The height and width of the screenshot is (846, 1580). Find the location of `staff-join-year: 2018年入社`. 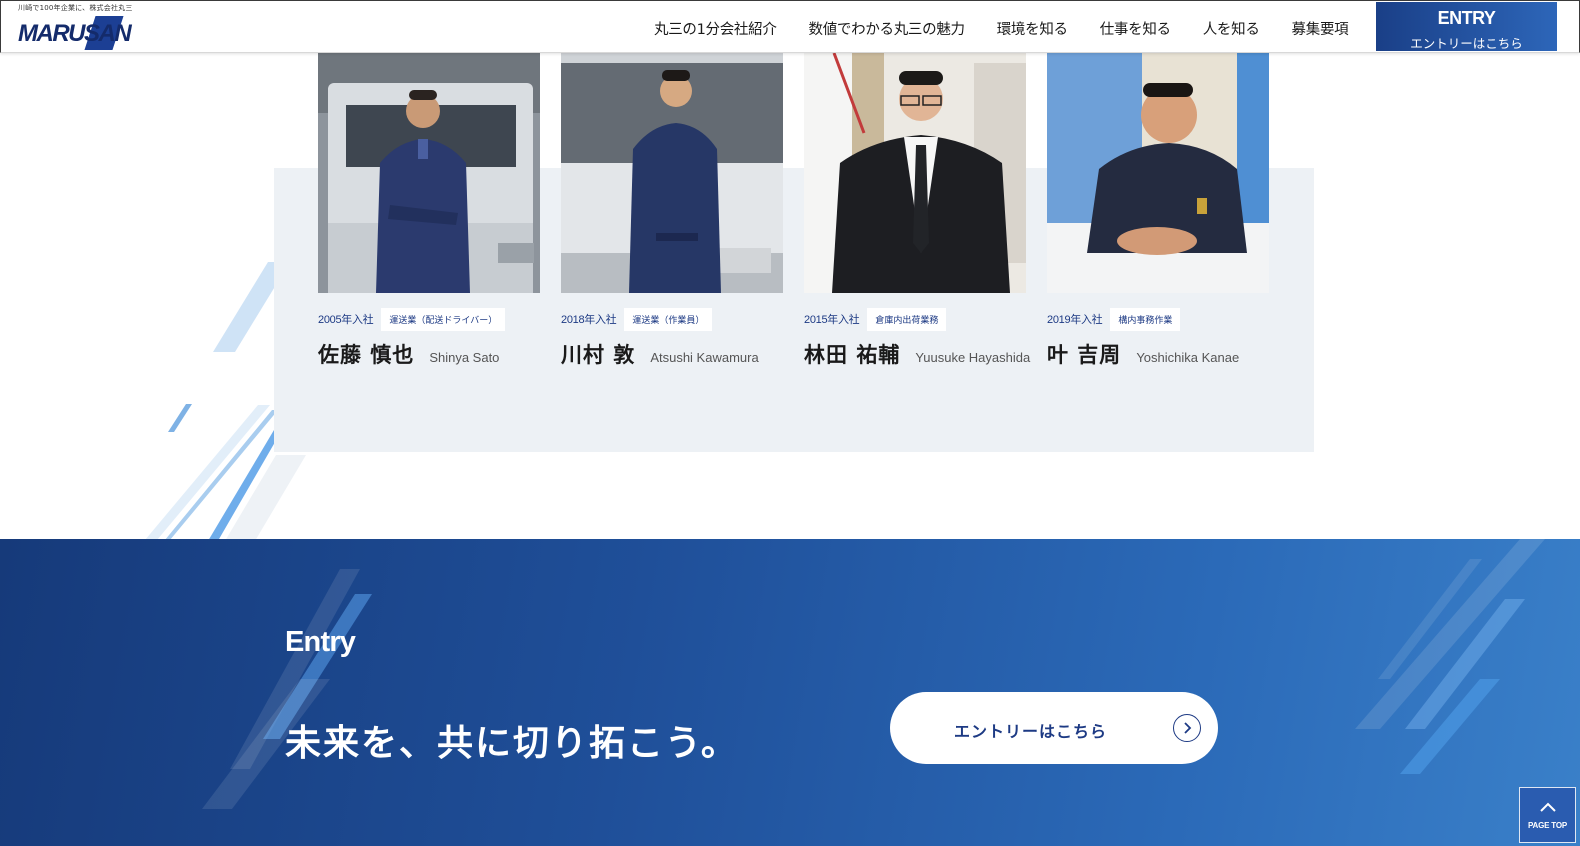

staff-join-year: 2018年入社 is located at coordinates (589, 320).